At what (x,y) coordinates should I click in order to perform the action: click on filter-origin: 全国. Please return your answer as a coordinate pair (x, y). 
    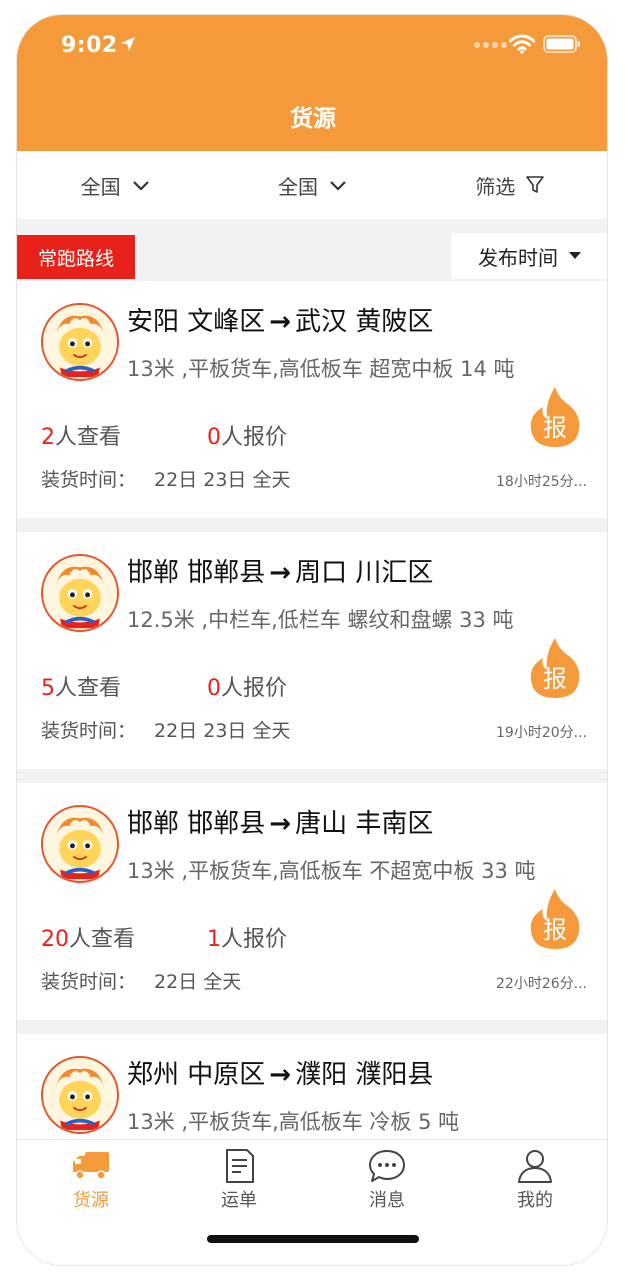
    Looking at the image, I should click on (115, 185).